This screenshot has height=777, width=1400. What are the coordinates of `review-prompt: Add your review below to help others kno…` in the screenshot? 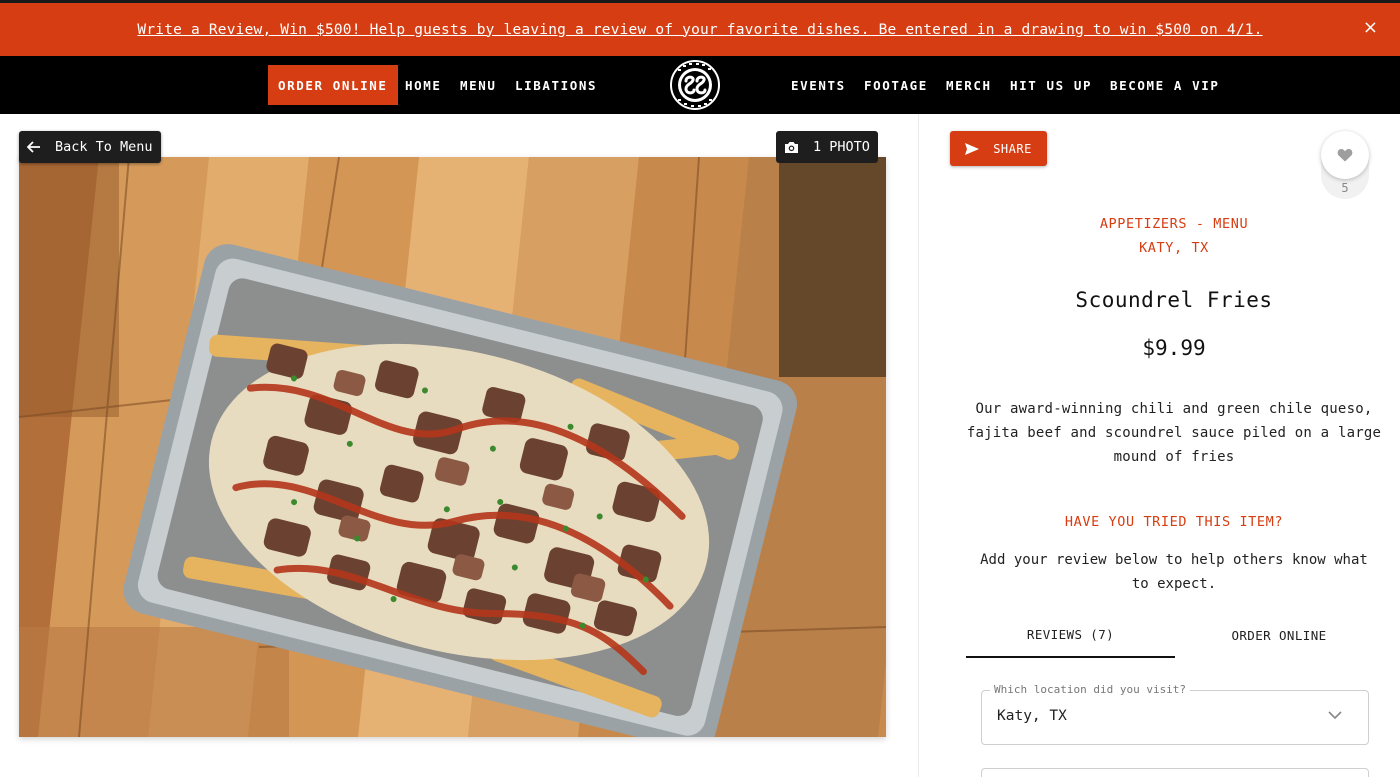 It's located at (1174, 572).